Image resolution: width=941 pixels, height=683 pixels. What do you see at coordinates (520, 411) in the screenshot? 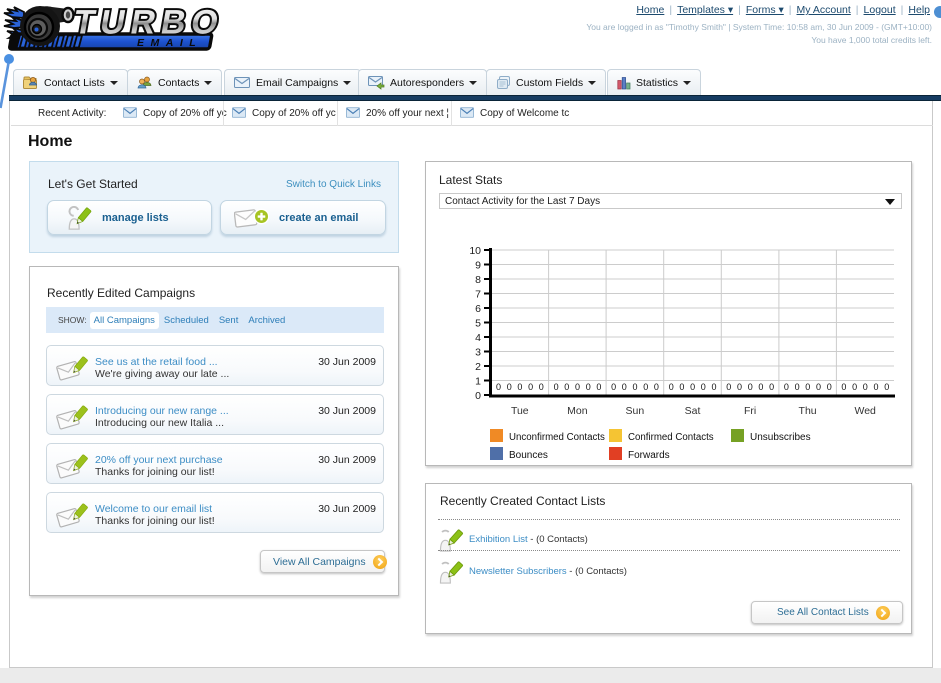
I see `svg-text: Tue` at bounding box center [520, 411].